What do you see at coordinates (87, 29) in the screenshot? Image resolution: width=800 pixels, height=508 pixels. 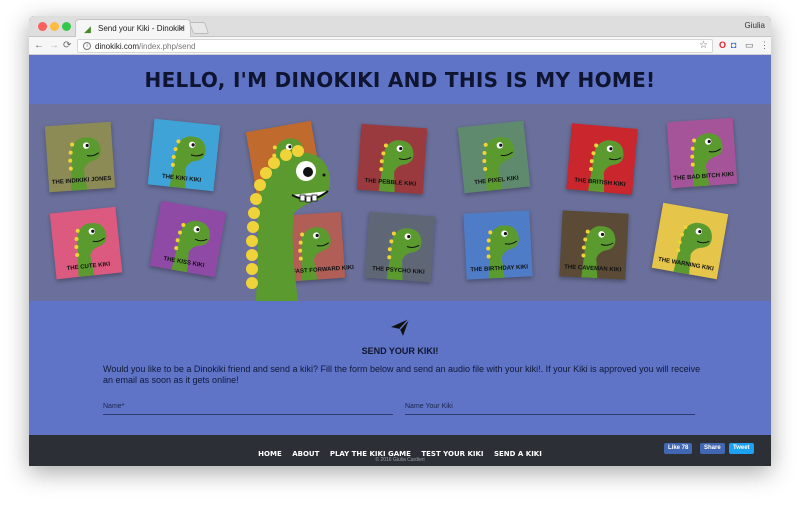 I see `dino-favicon-icon: ◢` at bounding box center [87, 29].